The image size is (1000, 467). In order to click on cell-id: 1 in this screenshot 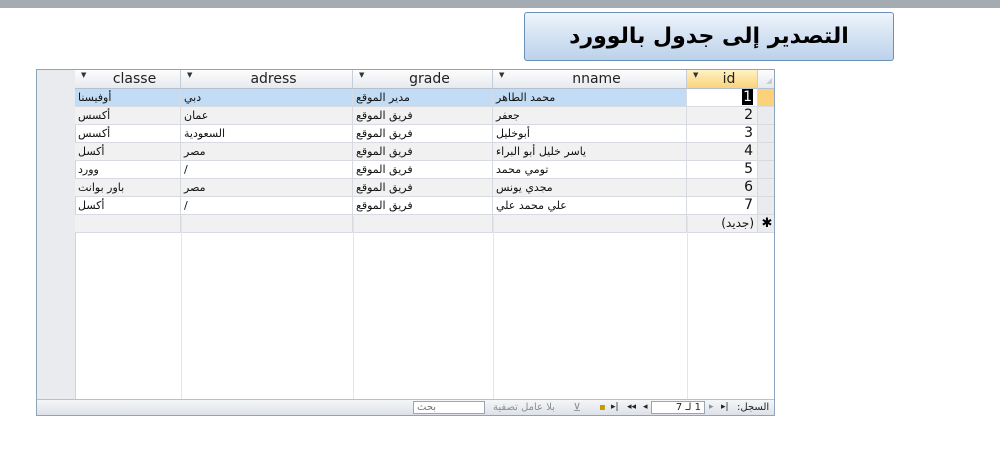, I will do `click(722, 97)`.